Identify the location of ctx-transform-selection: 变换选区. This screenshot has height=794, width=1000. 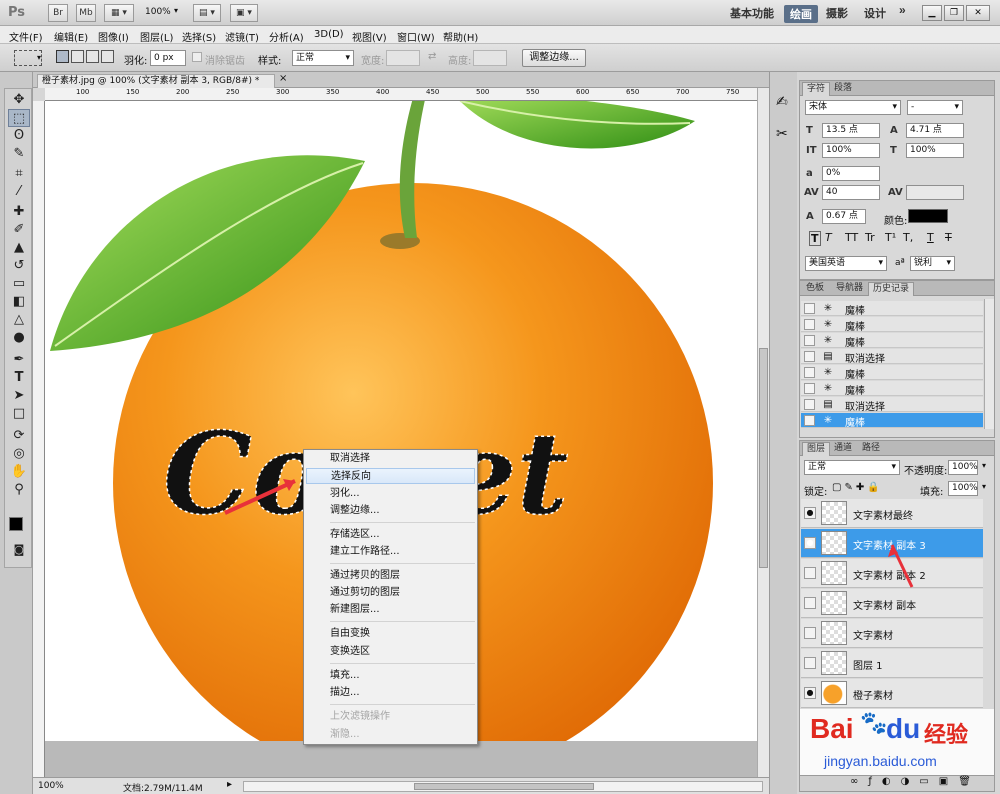
(390, 652).